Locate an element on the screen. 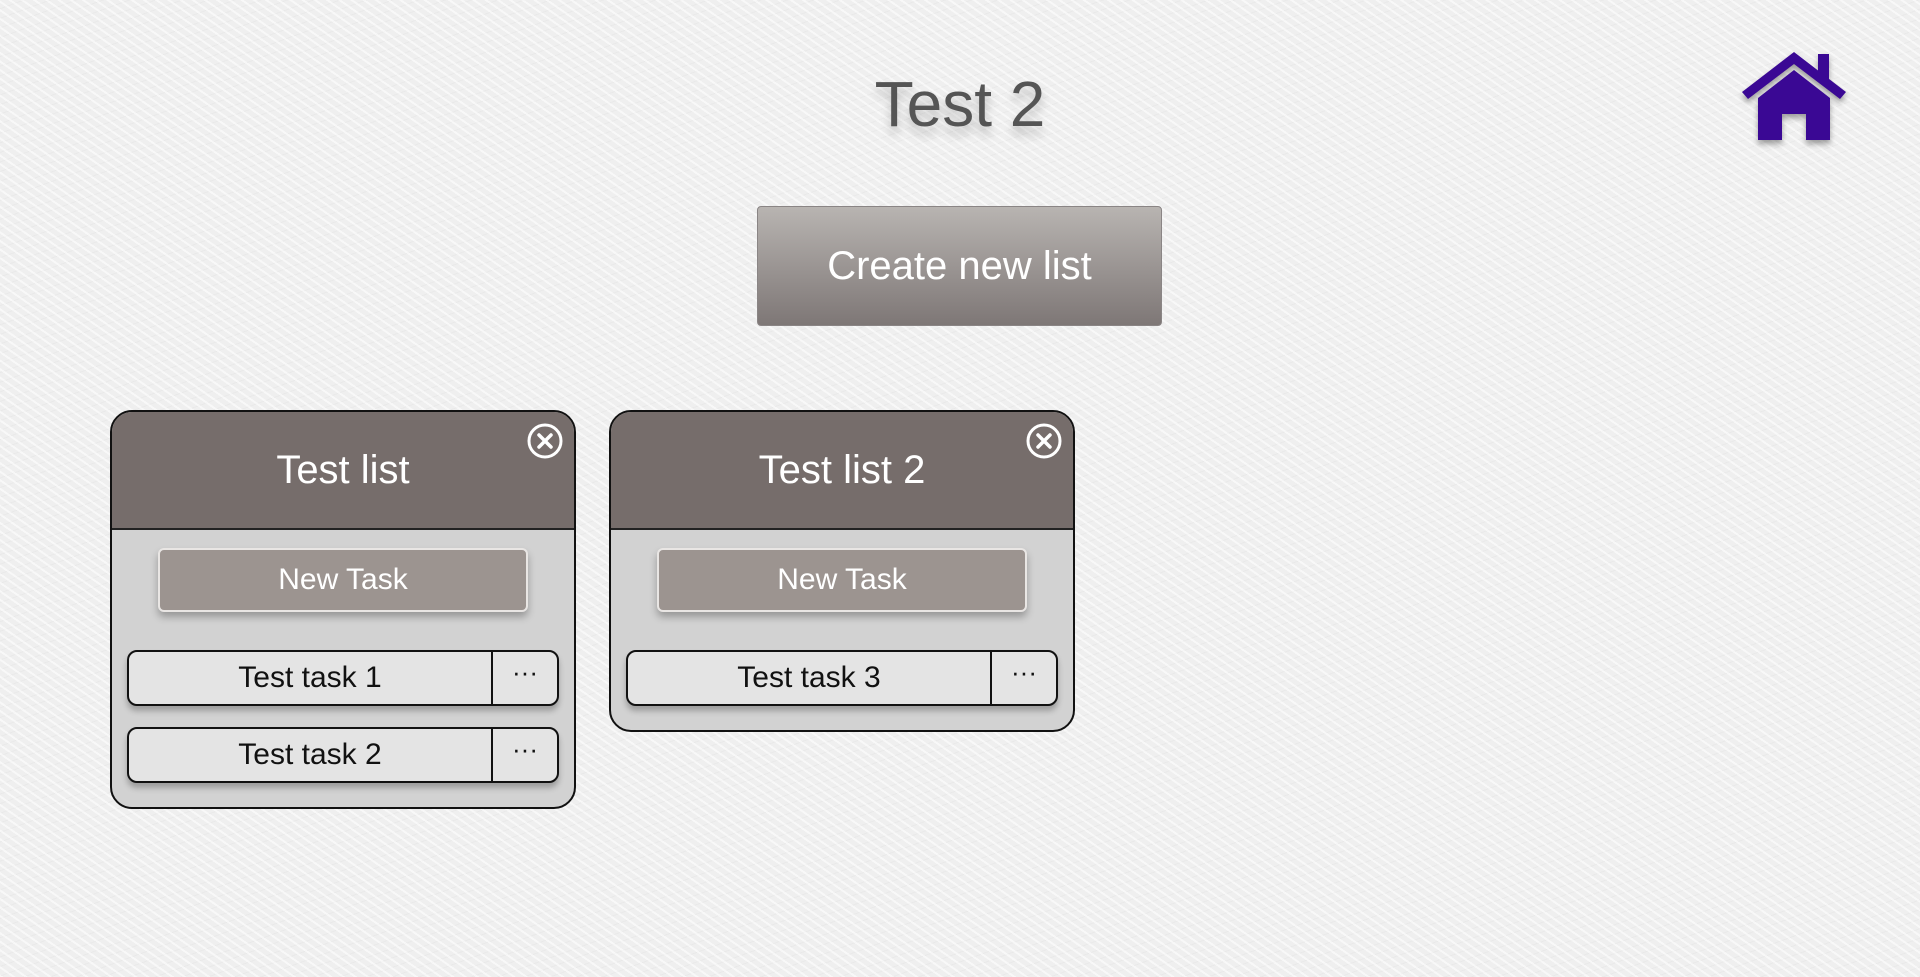 The image size is (1920, 977). home-button is located at coordinates (1794, 96).